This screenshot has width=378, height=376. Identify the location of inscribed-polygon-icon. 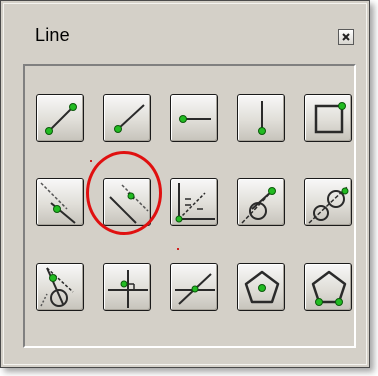
(262, 287).